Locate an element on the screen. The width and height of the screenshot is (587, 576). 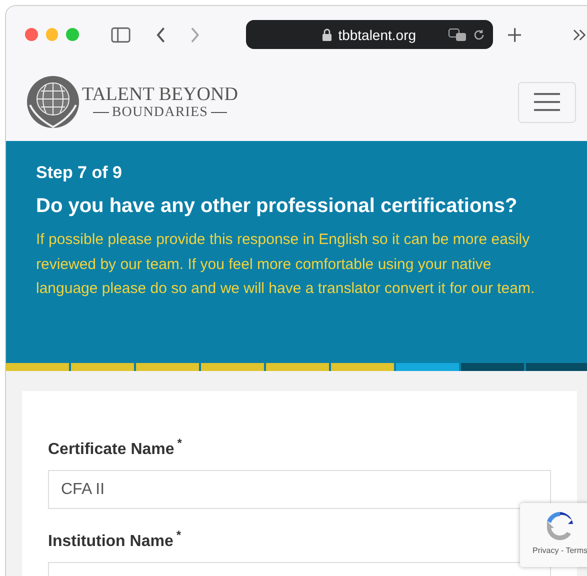
reload-icon is located at coordinates (478, 34).